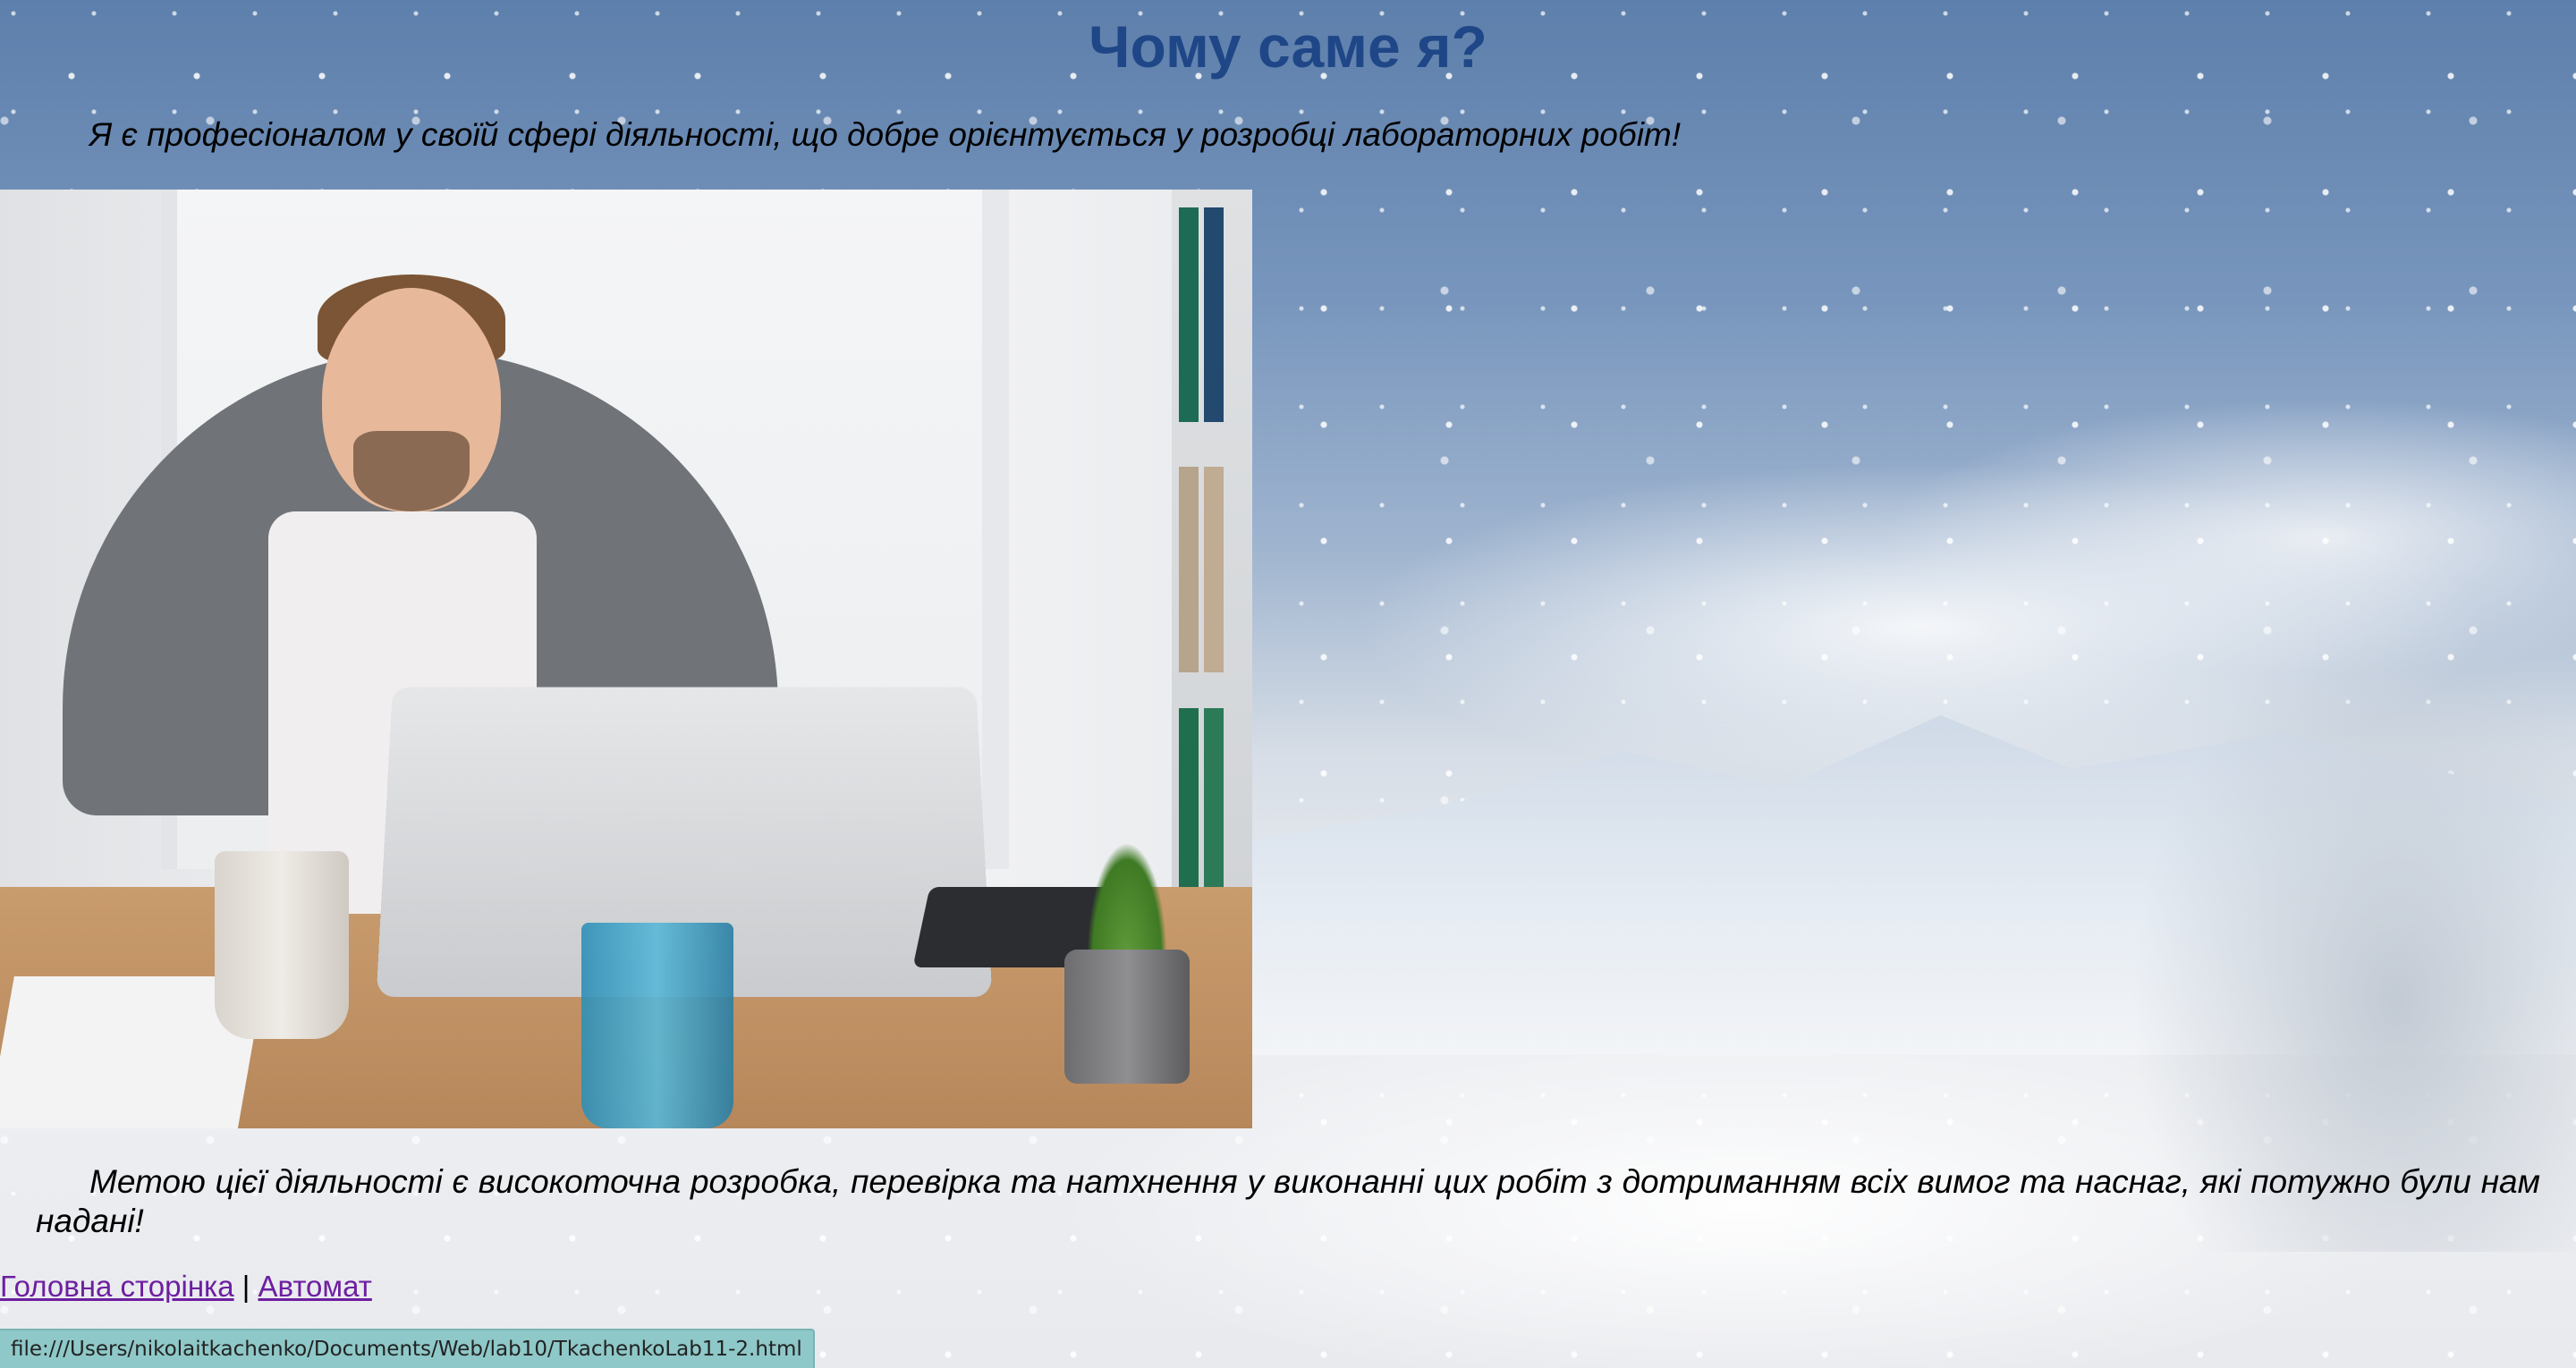  What do you see at coordinates (1127, 1017) in the screenshot?
I see `photo-plant-pot` at bounding box center [1127, 1017].